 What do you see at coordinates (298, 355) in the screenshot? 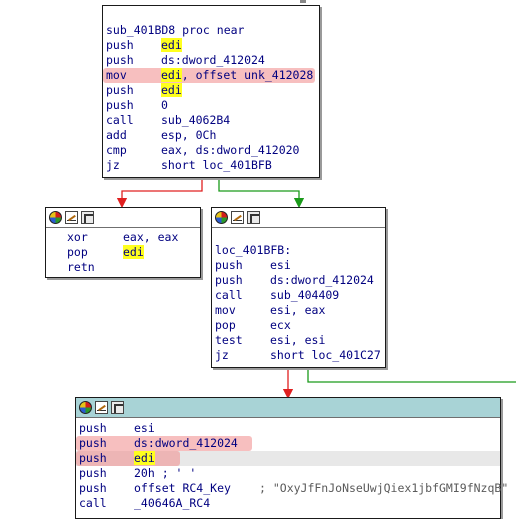
I see `instruction-line: jz short loc_401C27` at bounding box center [298, 355].